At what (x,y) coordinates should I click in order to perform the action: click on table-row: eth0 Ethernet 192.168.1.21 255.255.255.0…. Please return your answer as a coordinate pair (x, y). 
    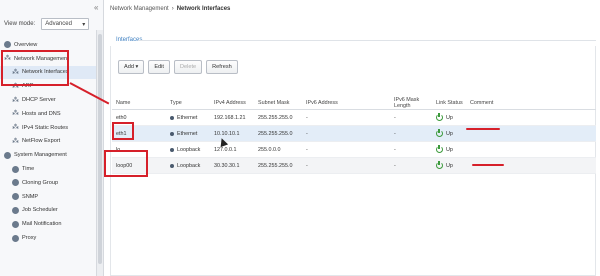
    Looking at the image, I should click on (354, 118).